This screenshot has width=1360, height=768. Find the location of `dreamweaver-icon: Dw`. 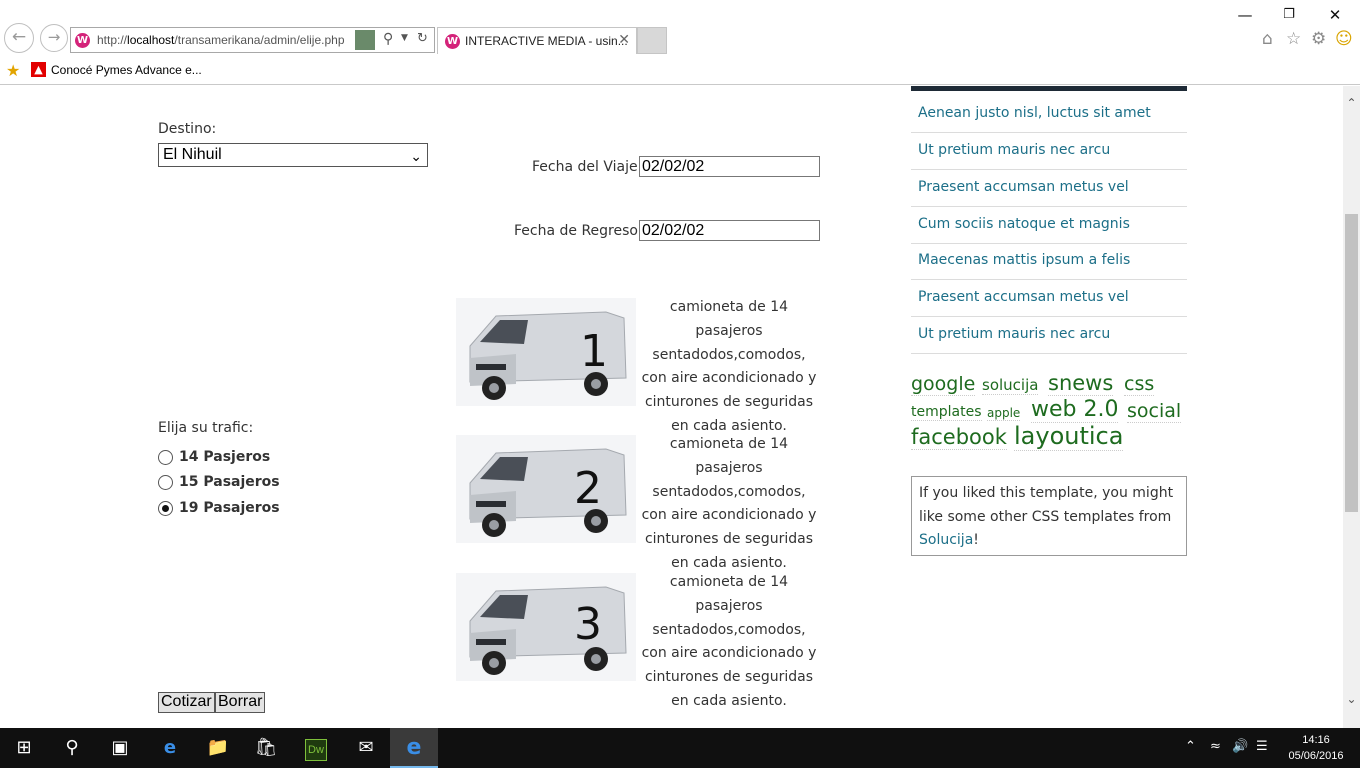

dreamweaver-icon: Dw is located at coordinates (316, 748).